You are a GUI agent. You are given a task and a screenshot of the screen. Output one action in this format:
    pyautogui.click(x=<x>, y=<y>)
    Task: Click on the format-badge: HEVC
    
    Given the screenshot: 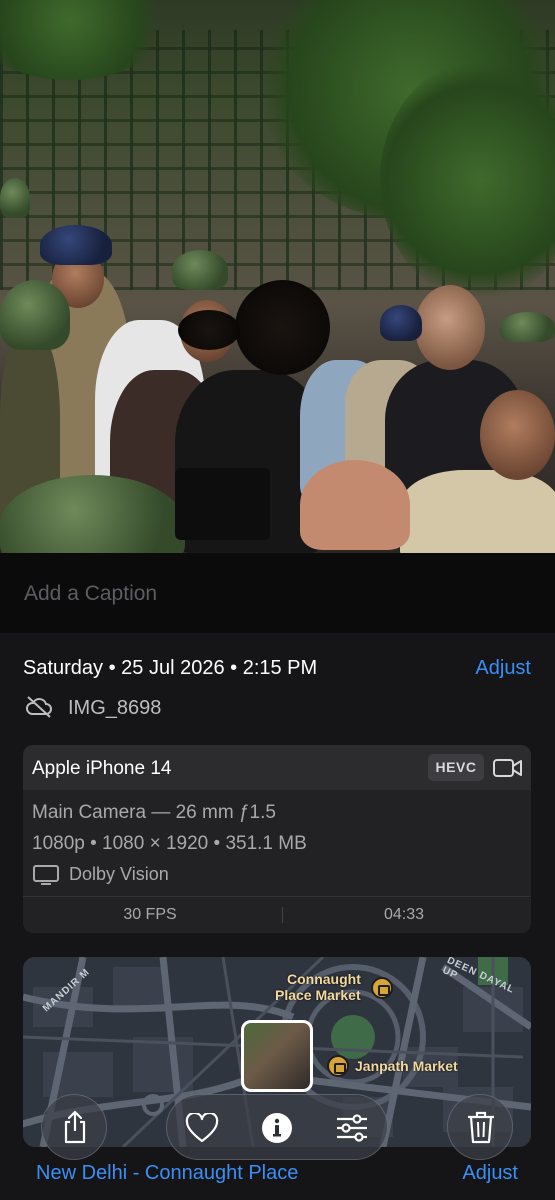 What is the action you would take?
    pyautogui.click(x=456, y=767)
    